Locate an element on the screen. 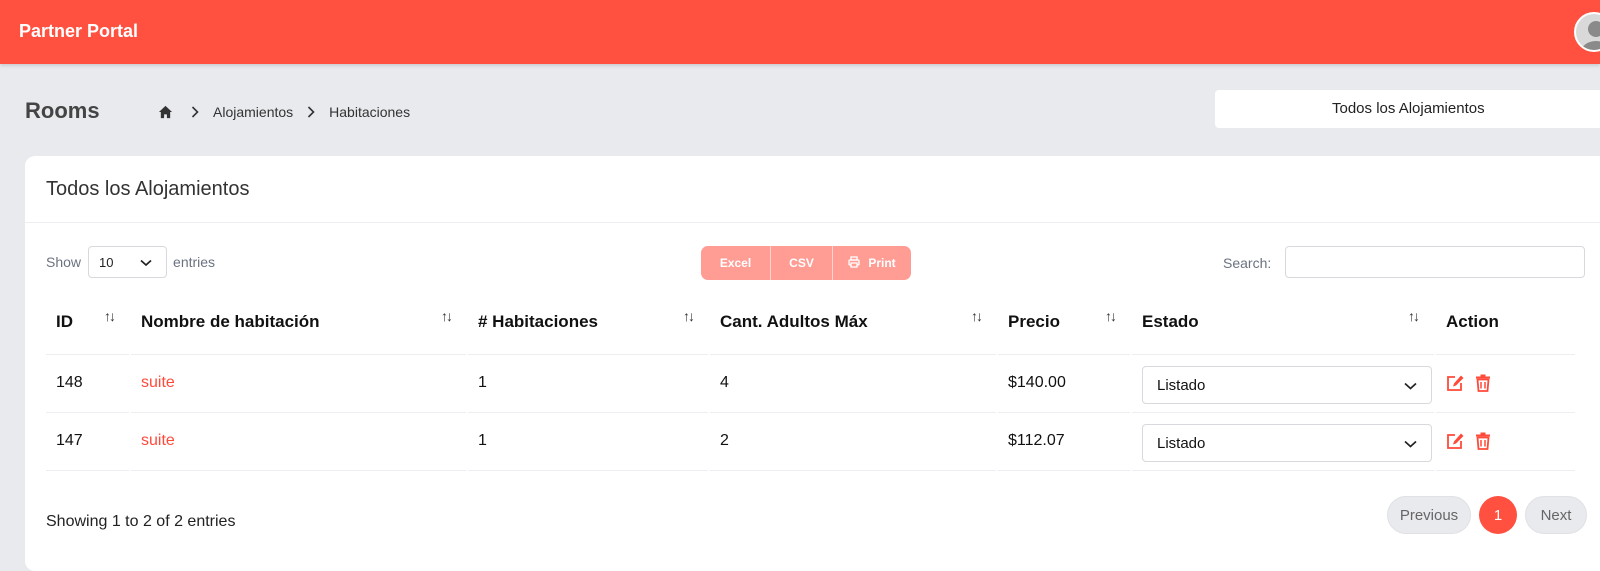 The width and height of the screenshot is (1600, 571). column-header-price: Precio ↑↓ is located at coordinates (1064, 325).